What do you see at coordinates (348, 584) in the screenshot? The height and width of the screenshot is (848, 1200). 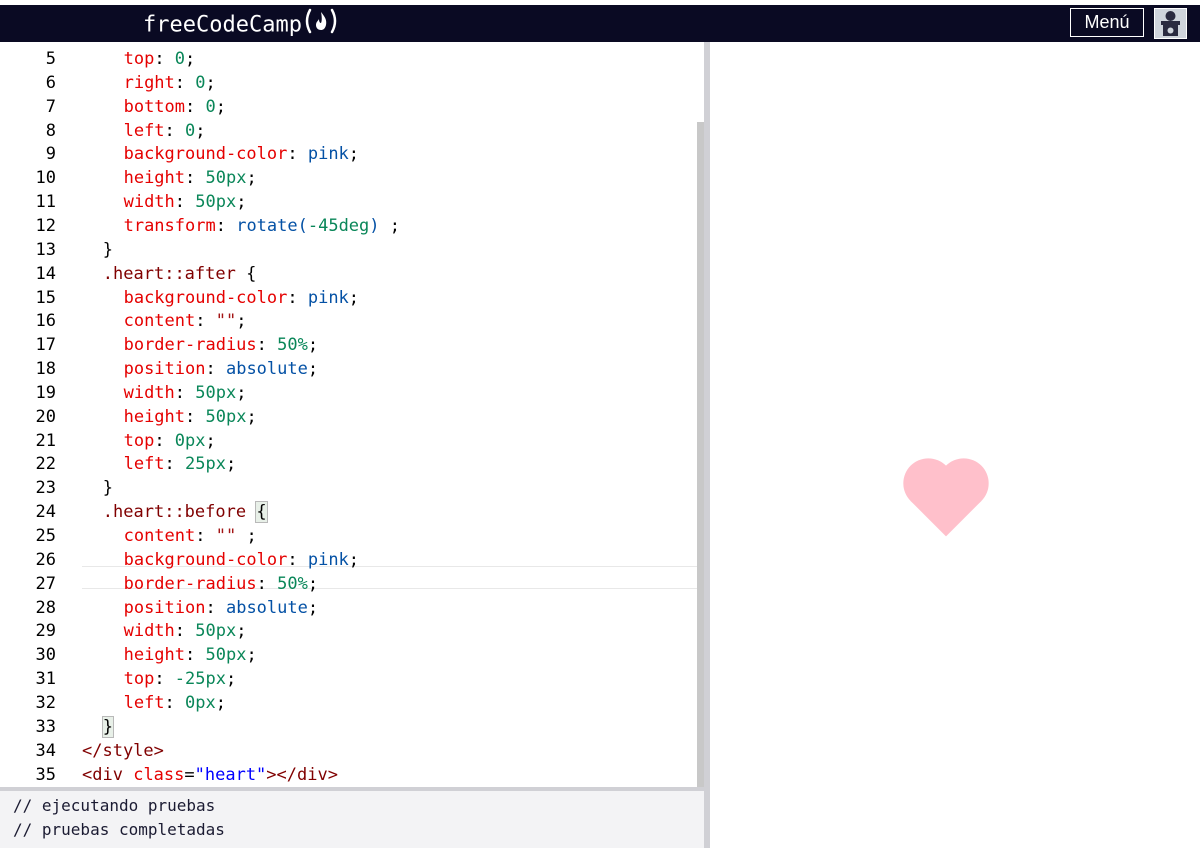 I see `code-line: 27 border-radius: 50%;` at bounding box center [348, 584].